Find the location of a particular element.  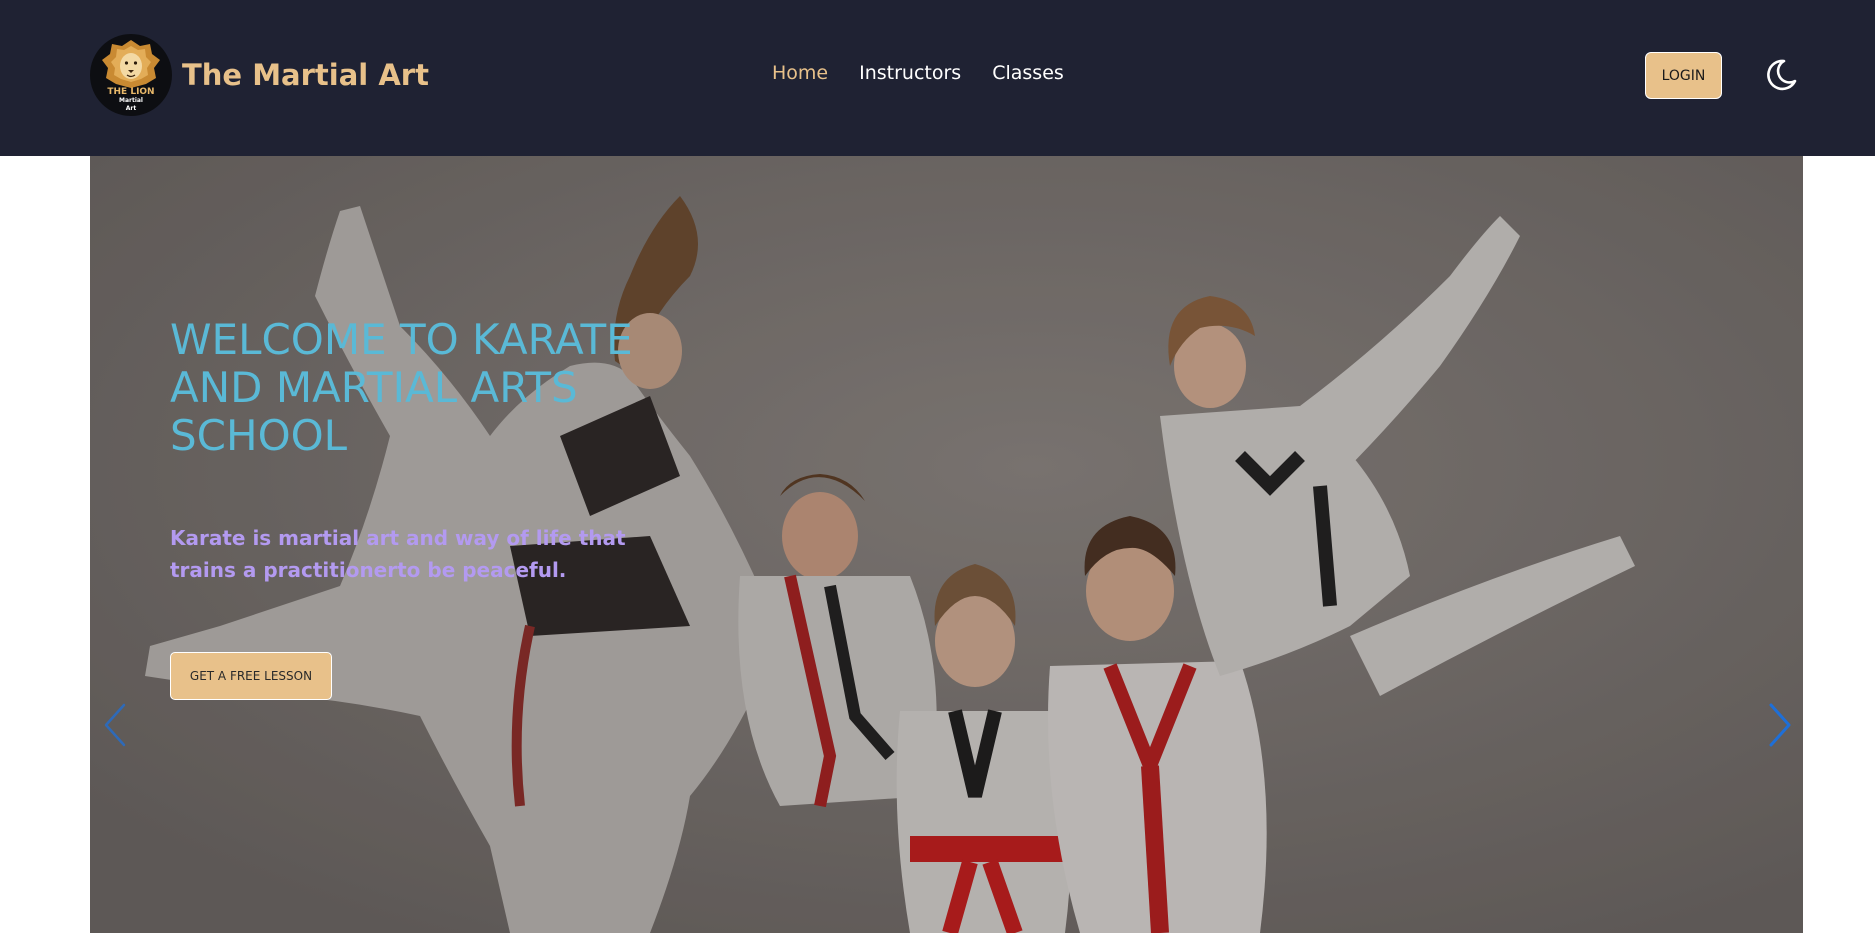

main-nav: Home Instructors Classes is located at coordinates (918, 73).